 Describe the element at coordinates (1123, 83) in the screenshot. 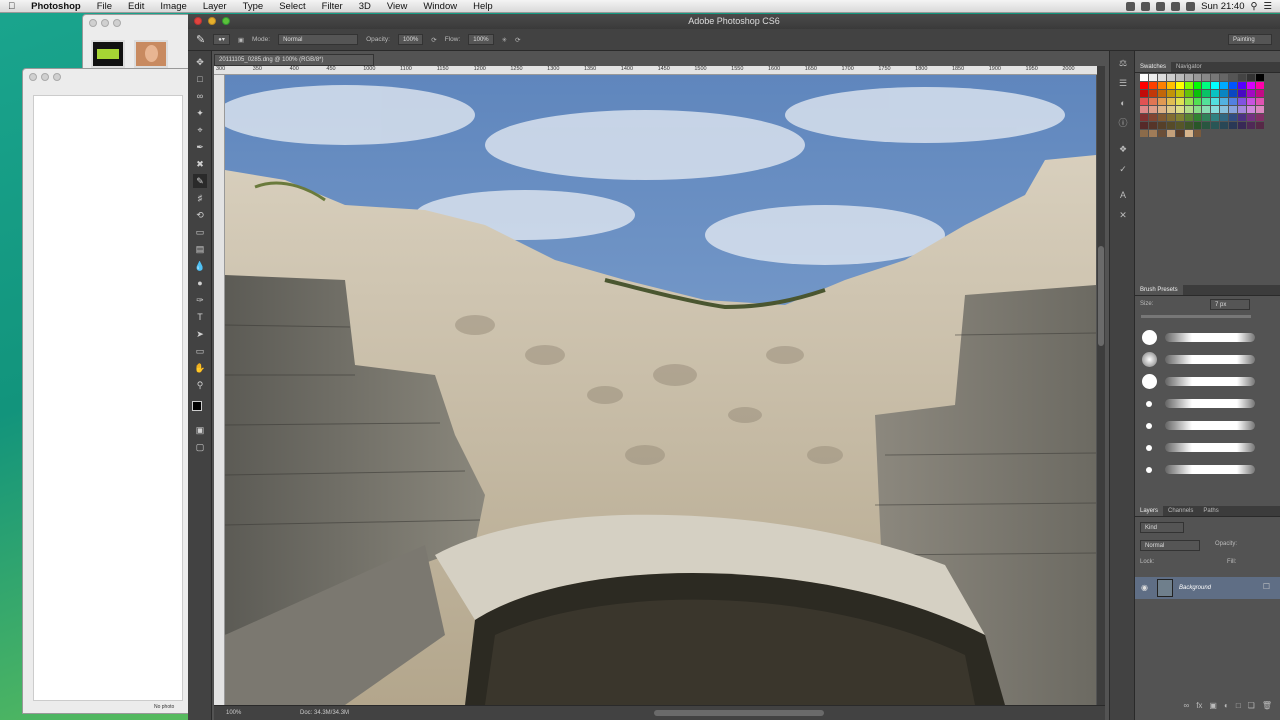

I see `properties-panel-icon: ☰` at that location.